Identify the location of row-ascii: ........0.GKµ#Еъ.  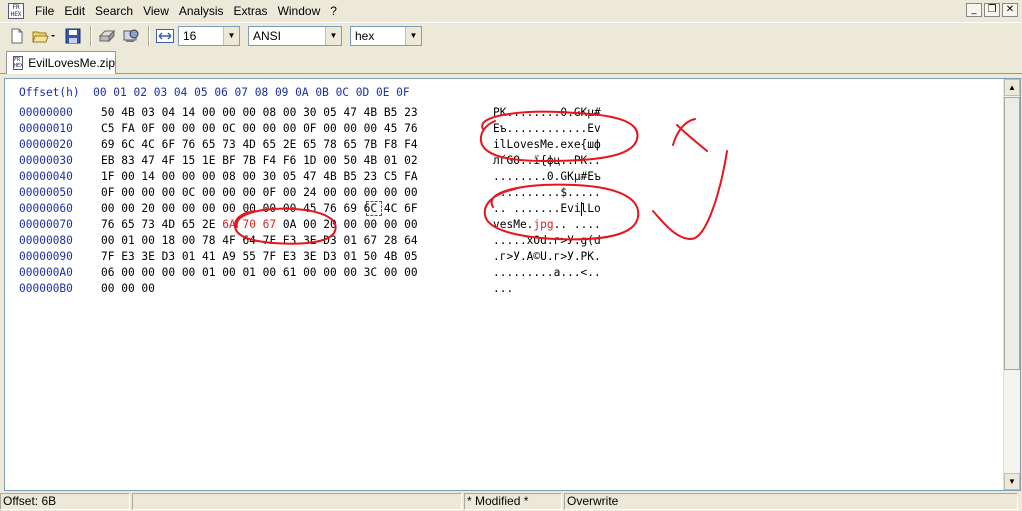
(547, 176).